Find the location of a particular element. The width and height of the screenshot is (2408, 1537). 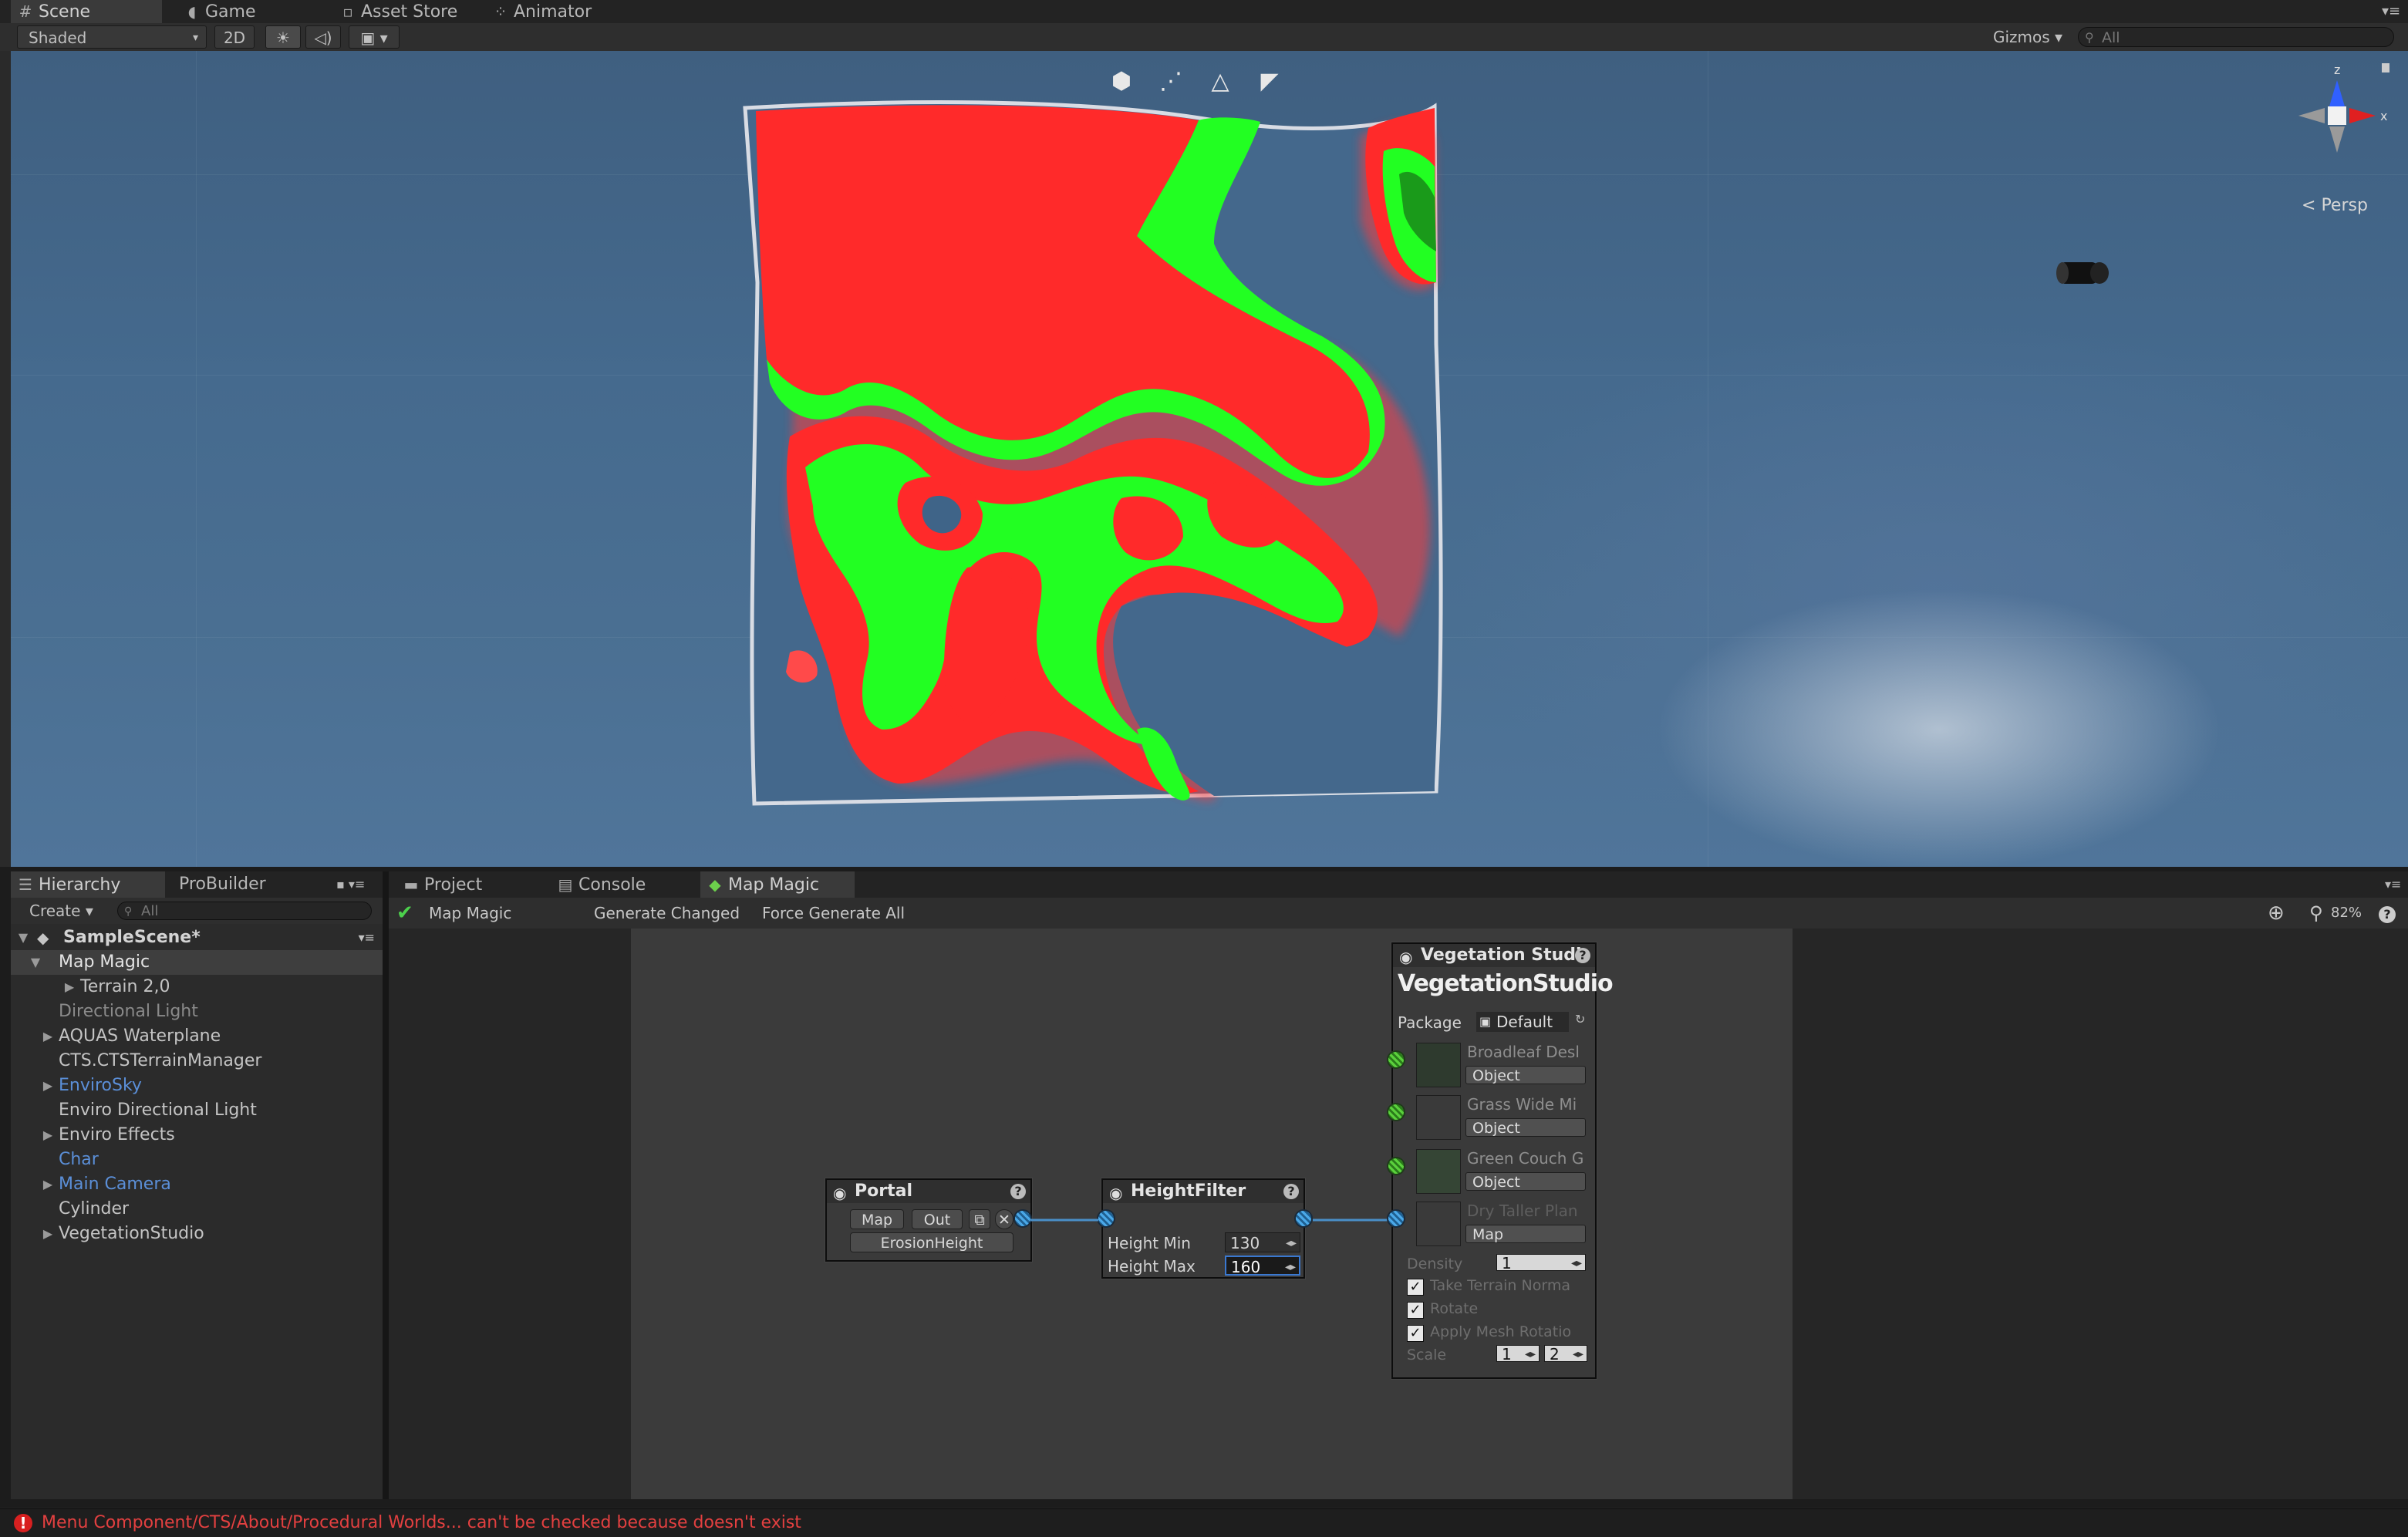

lock-icon: ▪ ▾≡ is located at coordinates (353, 885).